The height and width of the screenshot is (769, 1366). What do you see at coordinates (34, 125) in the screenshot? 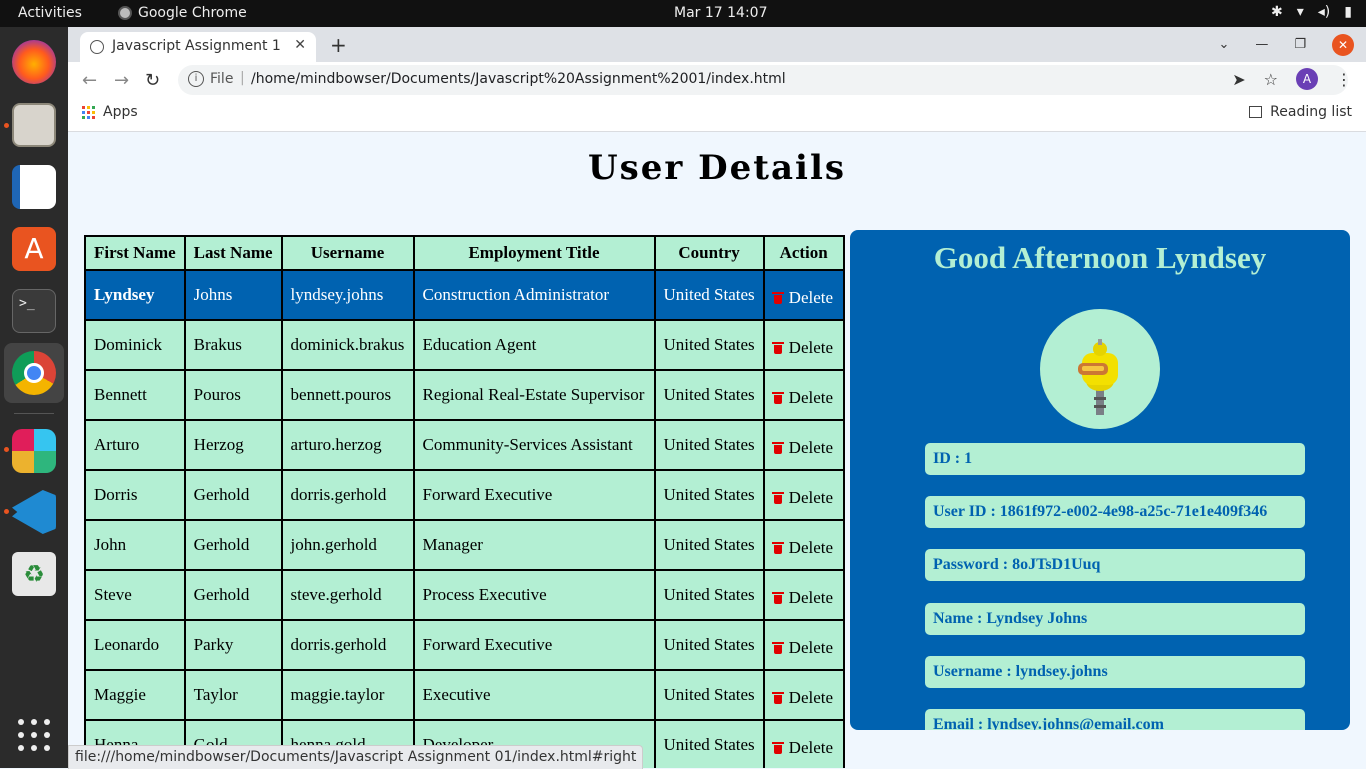
I see `files-icon` at bounding box center [34, 125].